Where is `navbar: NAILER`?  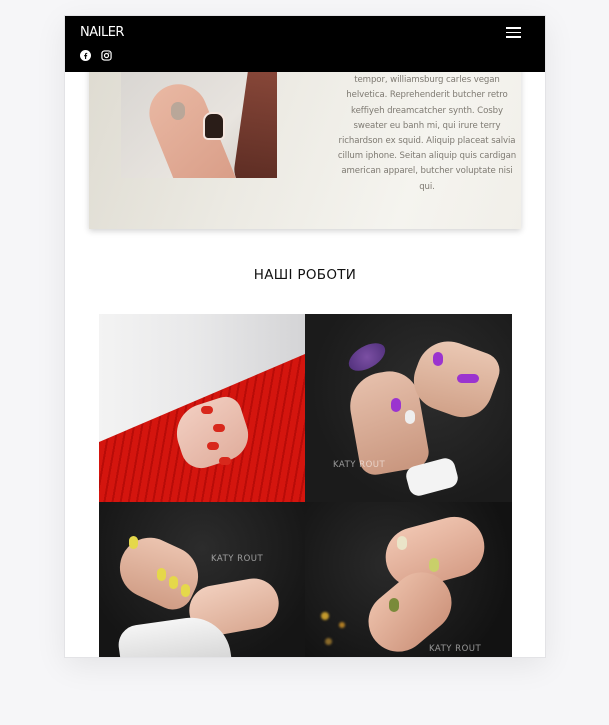
navbar: NAILER is located at coordinates (305, 44).